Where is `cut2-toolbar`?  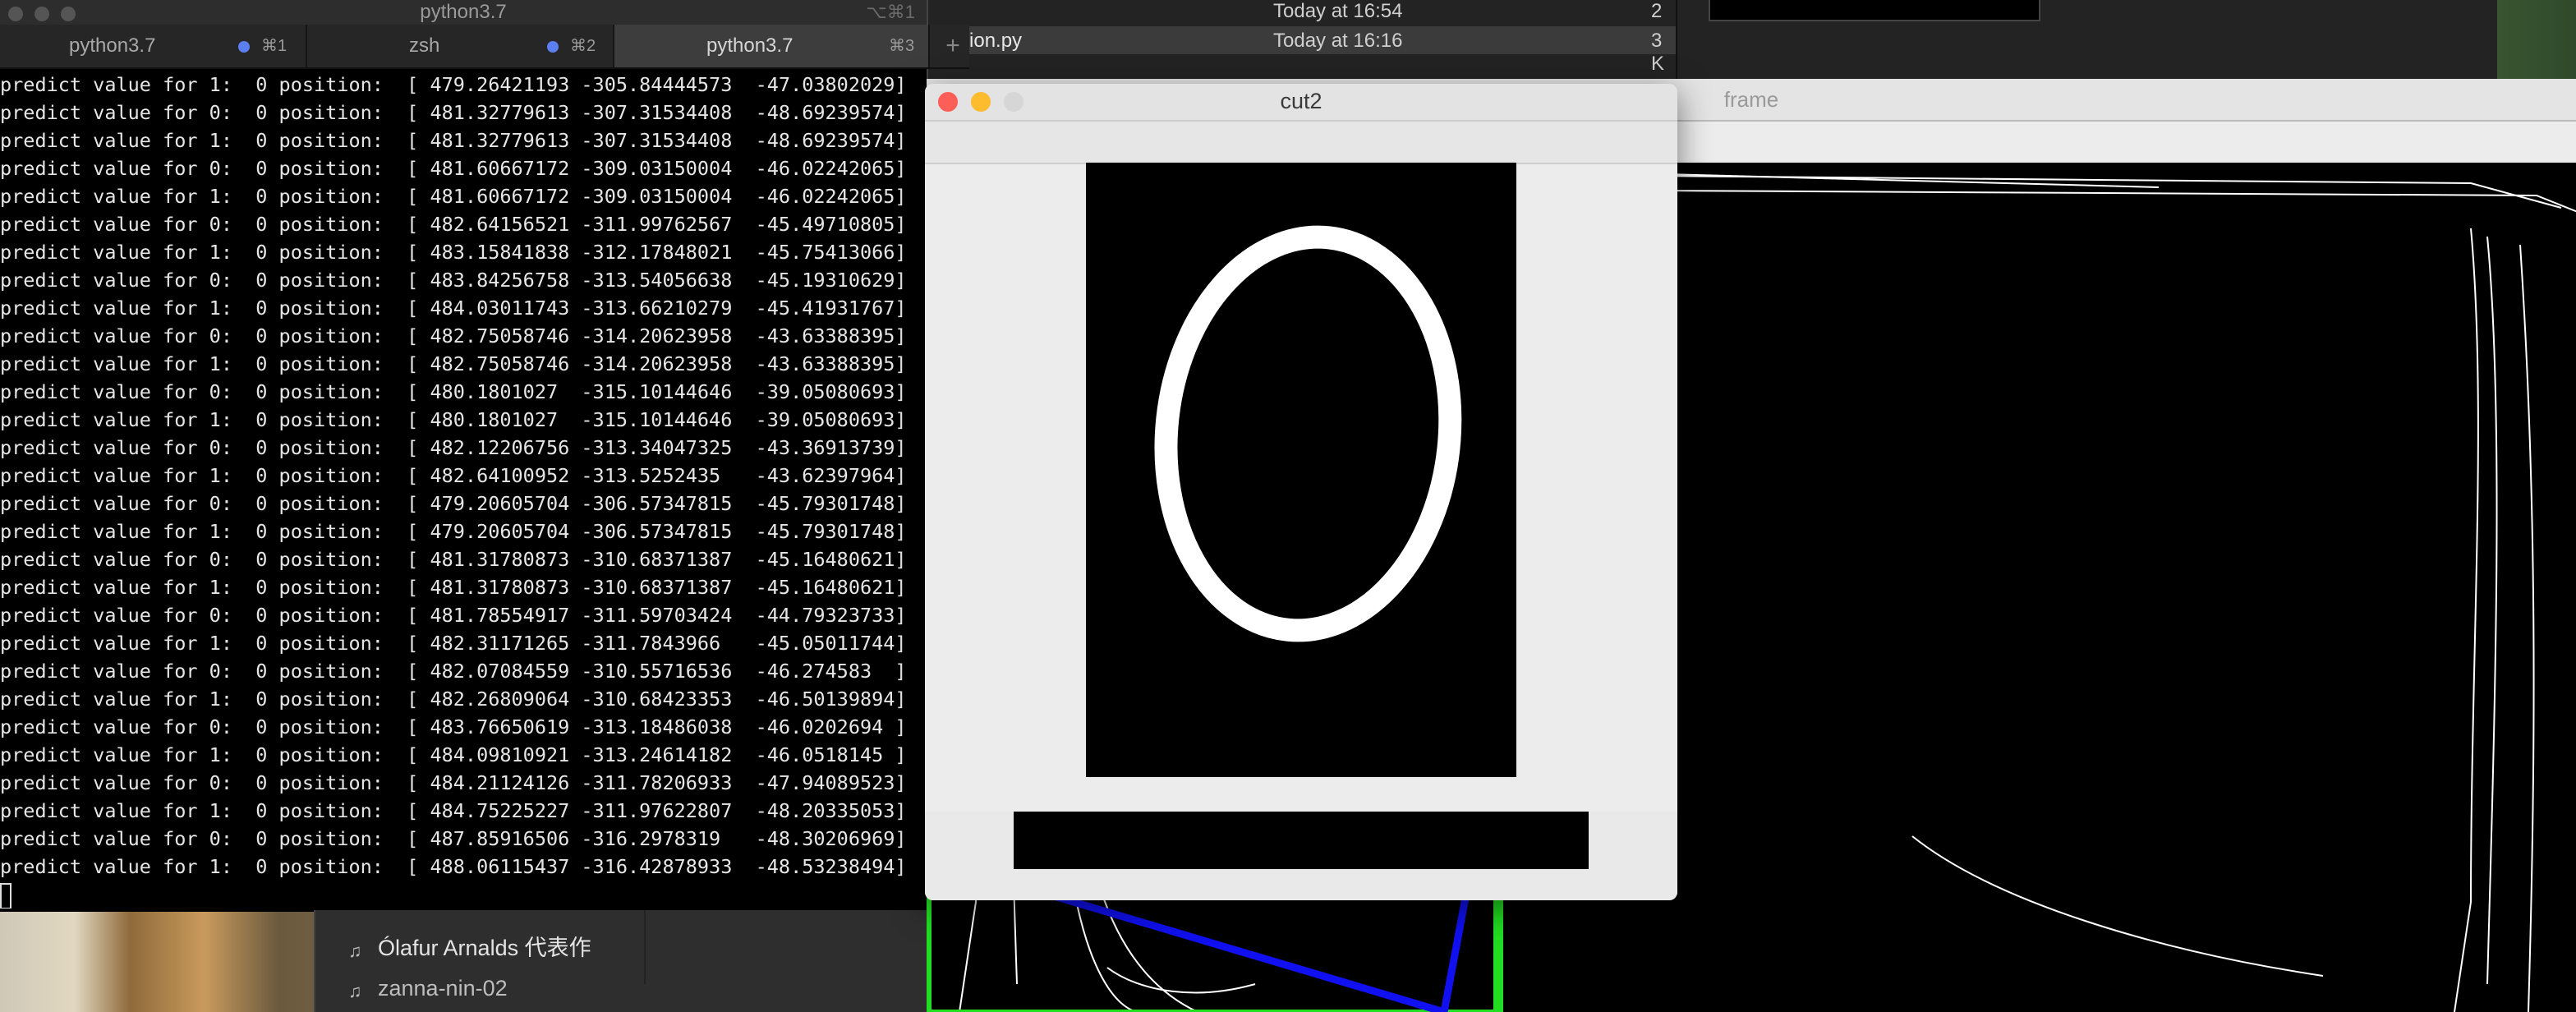 cut2-toolbar is located at coordinates (1301, 143).